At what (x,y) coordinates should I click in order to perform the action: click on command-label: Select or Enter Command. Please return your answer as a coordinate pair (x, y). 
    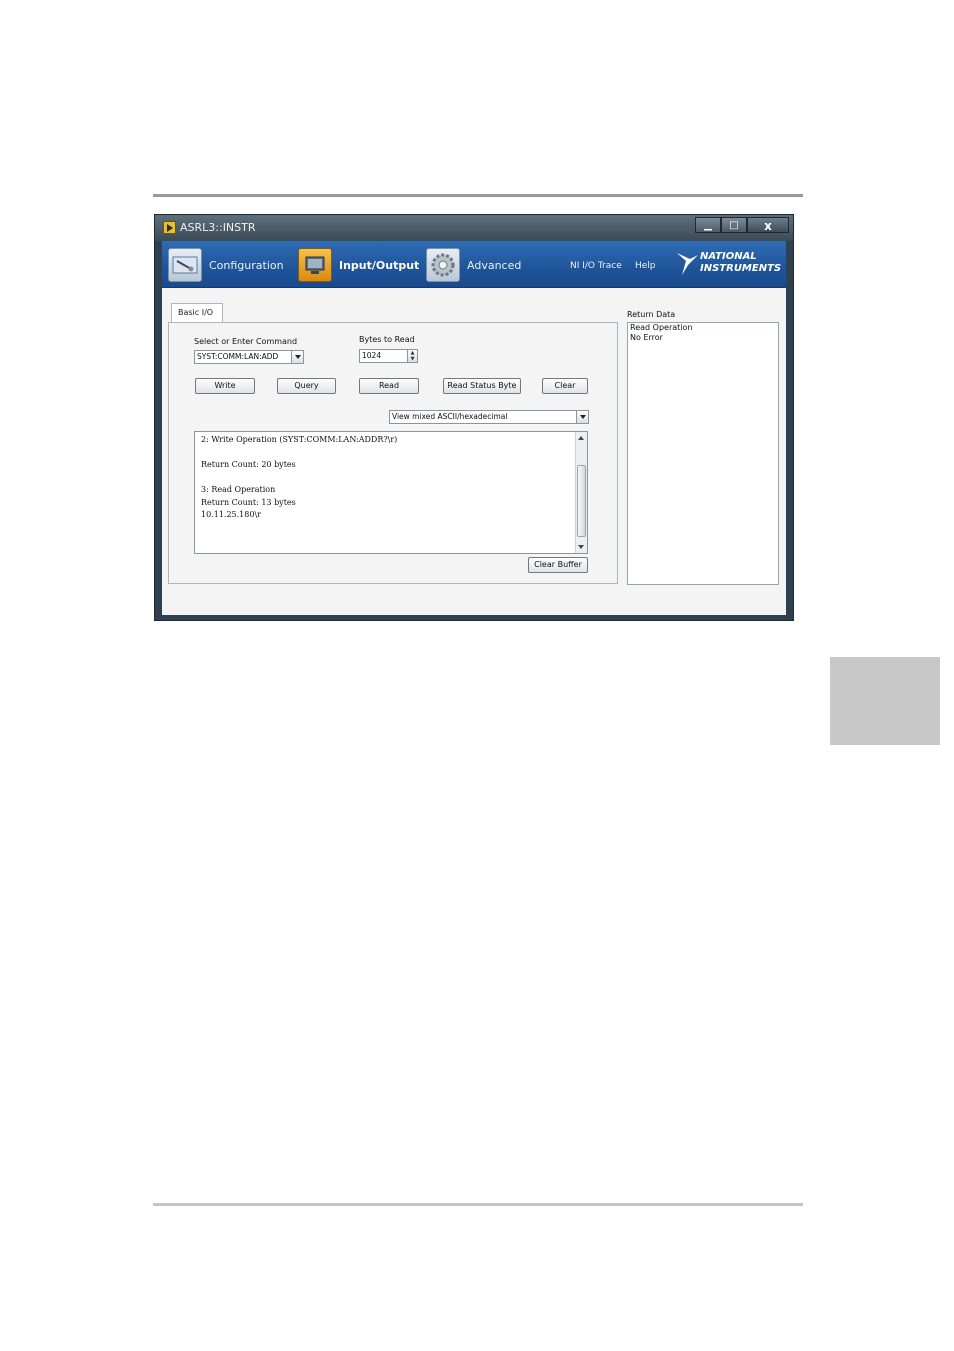
    Looking at the image, I should click on (246, 341).